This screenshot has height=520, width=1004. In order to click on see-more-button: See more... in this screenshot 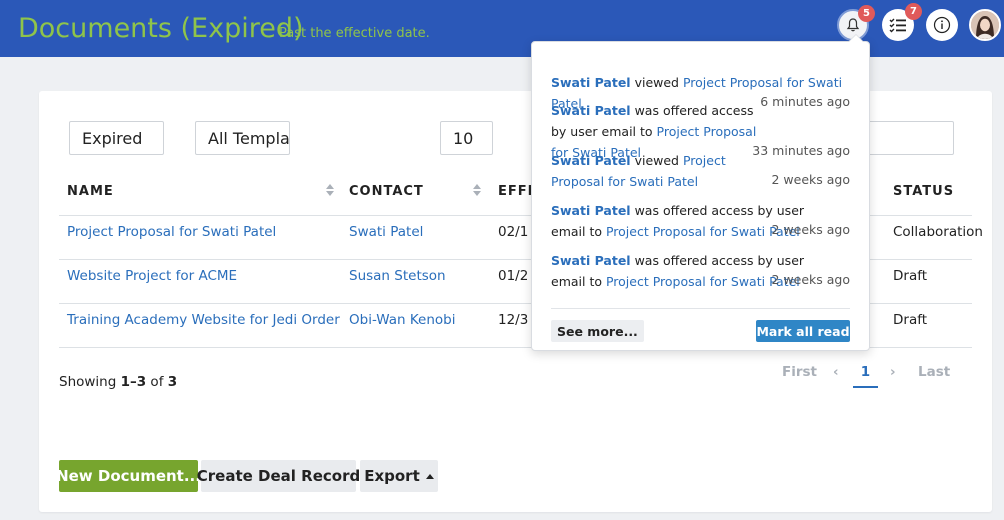, I will do `click(597, 331)`.